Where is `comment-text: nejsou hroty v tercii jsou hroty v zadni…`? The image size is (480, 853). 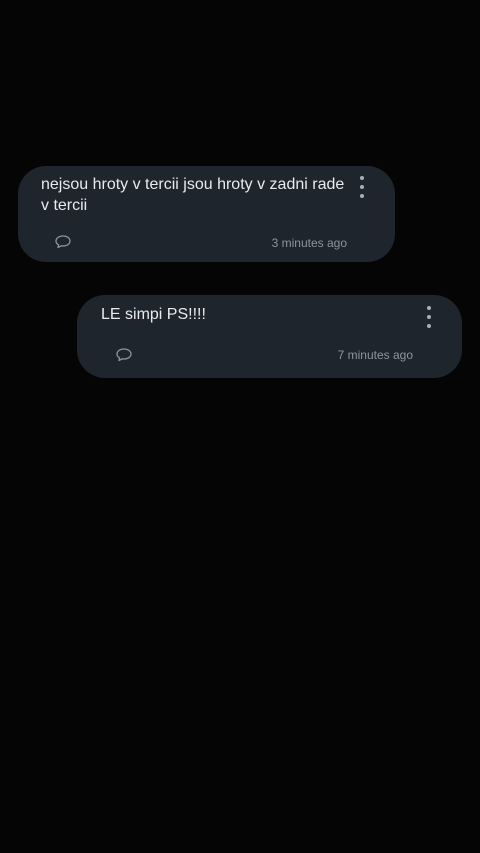
comment-text: nejsou hroty v tercii jsou hroty v zadni… is located at coordinates (193, 195).